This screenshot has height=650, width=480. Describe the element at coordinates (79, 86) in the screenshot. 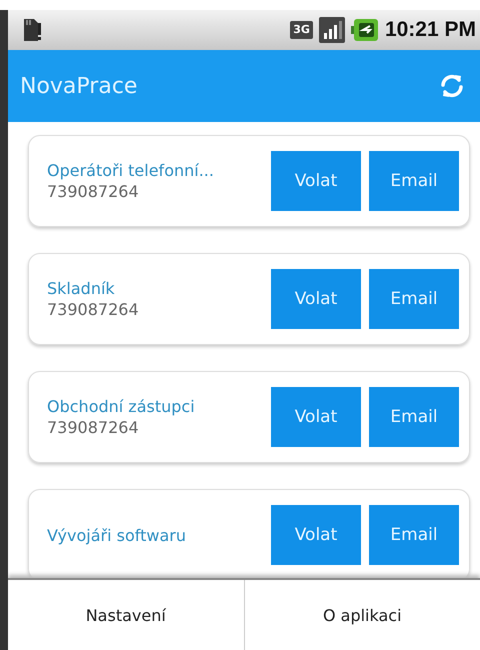

I see `app-title: NovaPrace` at that location.